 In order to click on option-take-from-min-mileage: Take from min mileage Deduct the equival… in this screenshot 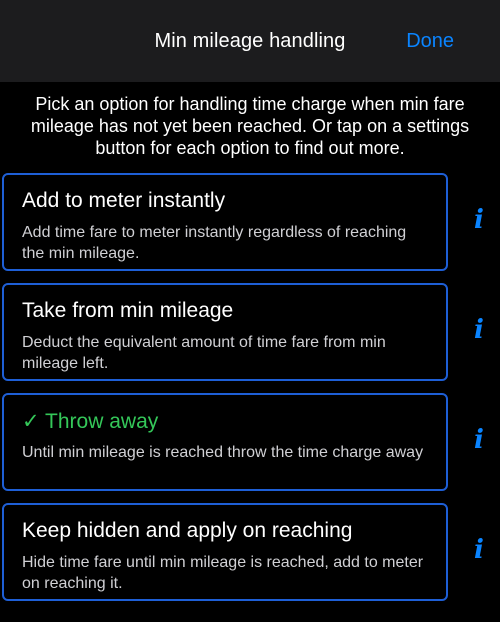, I will do `click(225, 332)`.